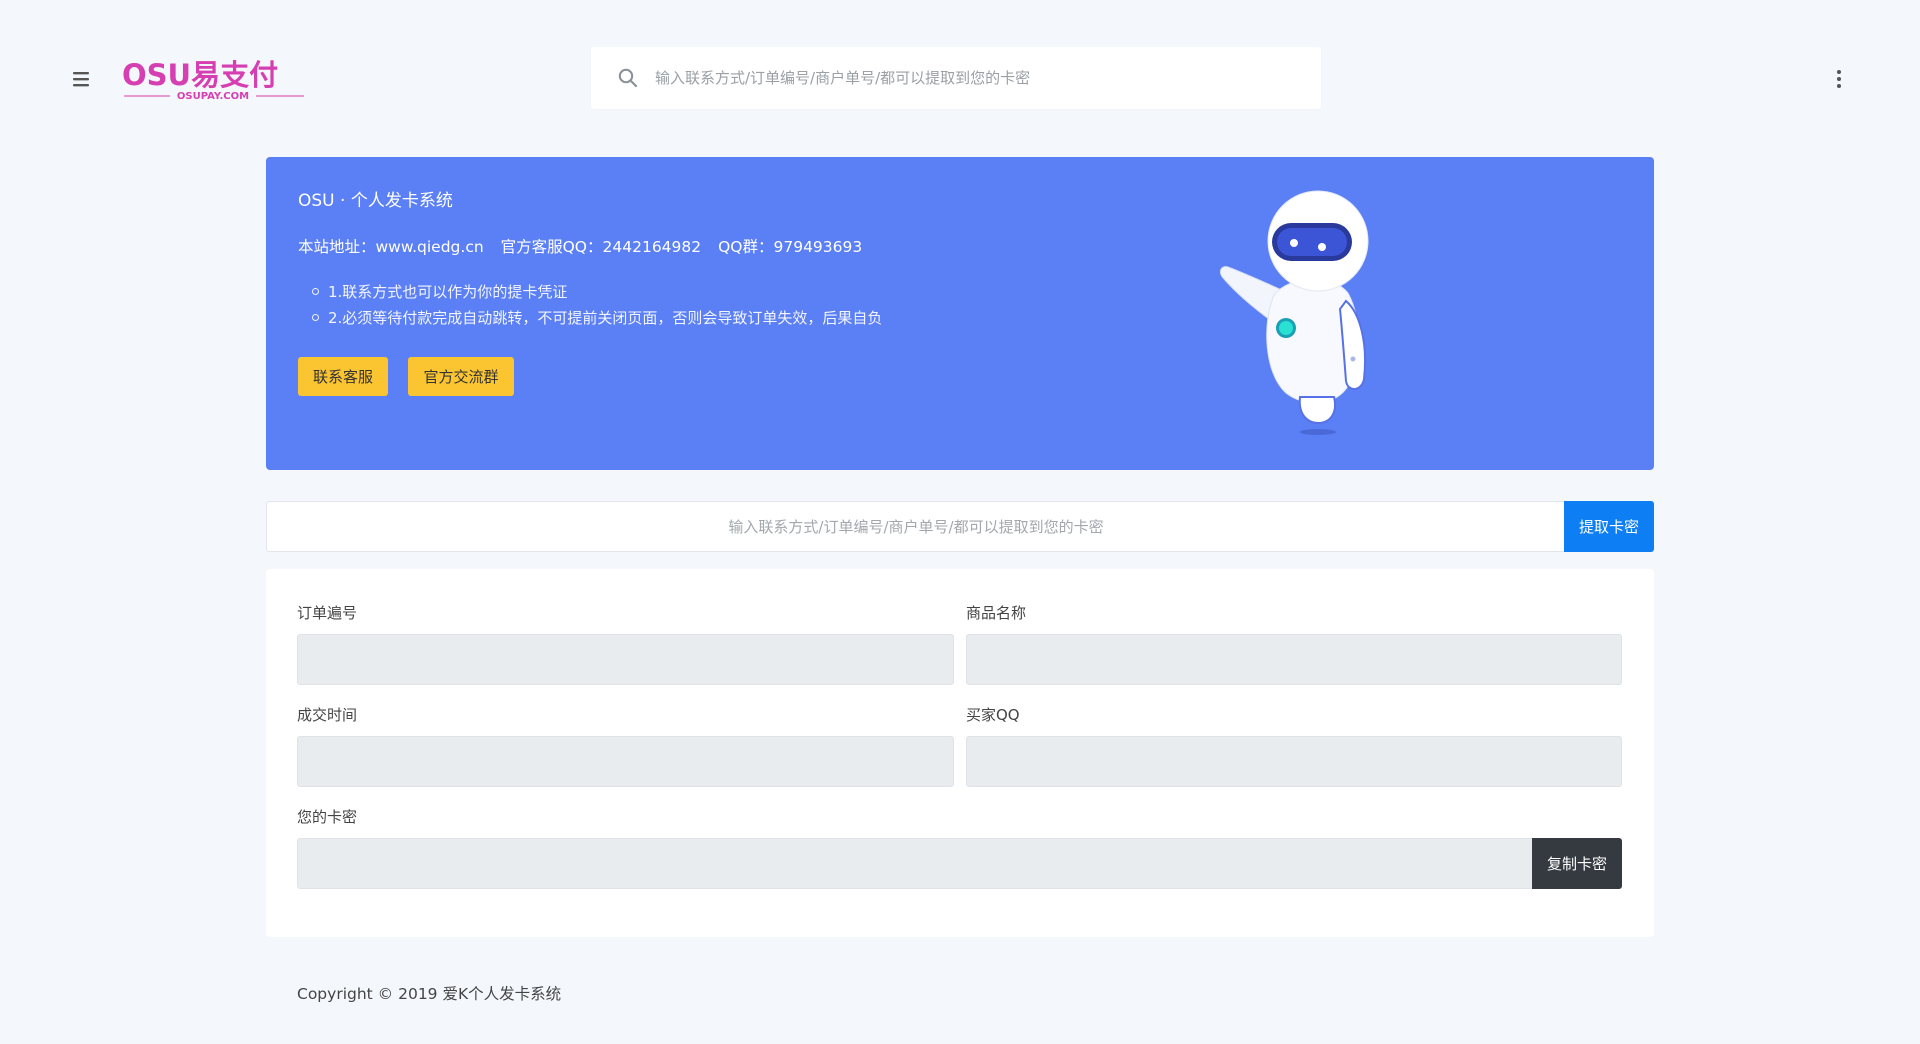 The height and width of the screenshot is (1044, 1920). Describe the element at coordinates (596, 318) in the screenshot. I see `notice-item: 2.必须等待付款完成自动跳转，不可提前关闭页面，否则会导致订单失效，后果自负` at that location.